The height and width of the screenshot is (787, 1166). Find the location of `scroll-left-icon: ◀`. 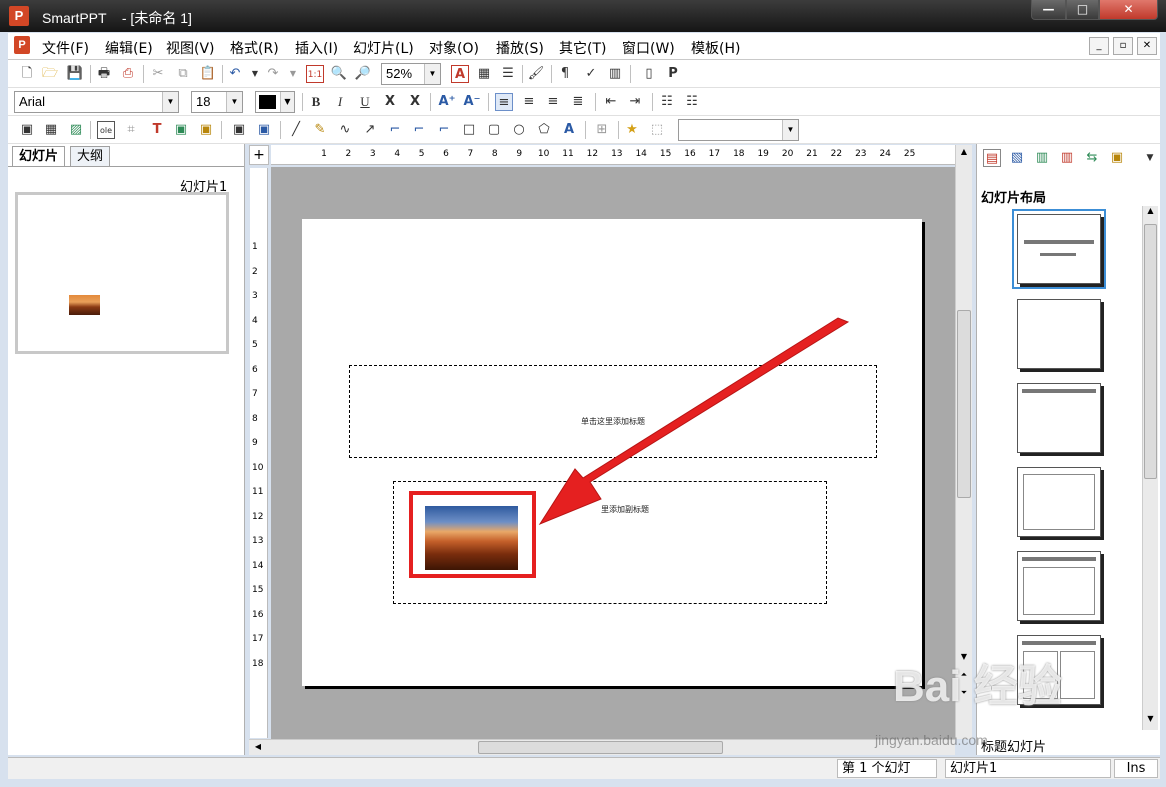

scroll-left-icon: ◀ is located at coordinates (258, 747).